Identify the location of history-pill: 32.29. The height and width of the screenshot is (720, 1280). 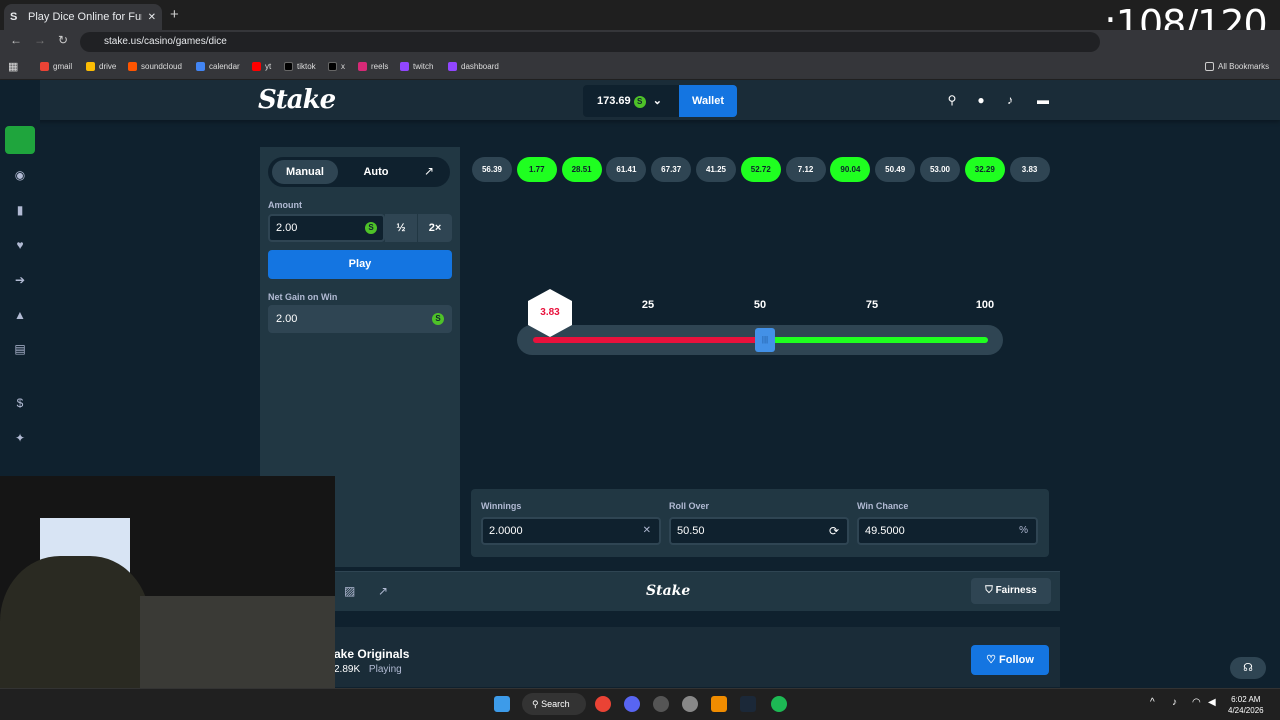
(984, 169).